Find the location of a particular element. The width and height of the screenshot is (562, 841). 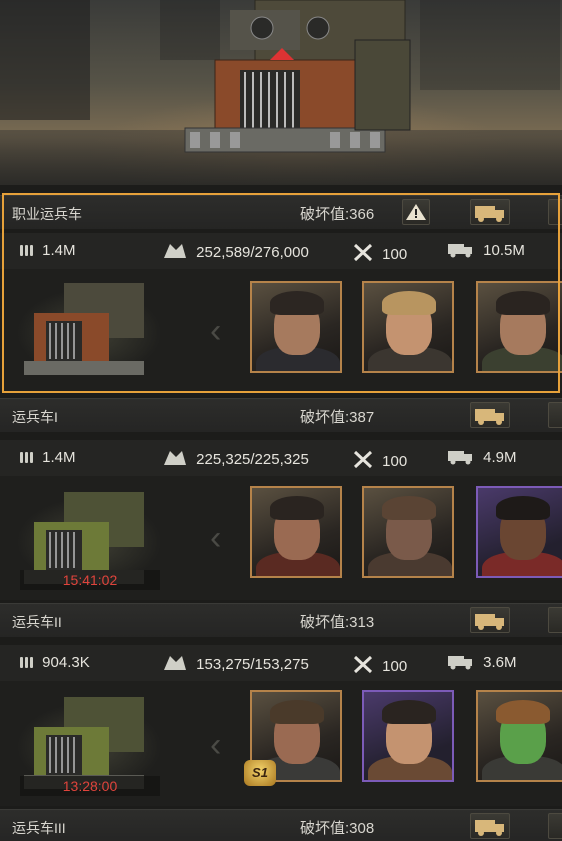

truck-name: 运兵车II is located at coordinates (37, 622).